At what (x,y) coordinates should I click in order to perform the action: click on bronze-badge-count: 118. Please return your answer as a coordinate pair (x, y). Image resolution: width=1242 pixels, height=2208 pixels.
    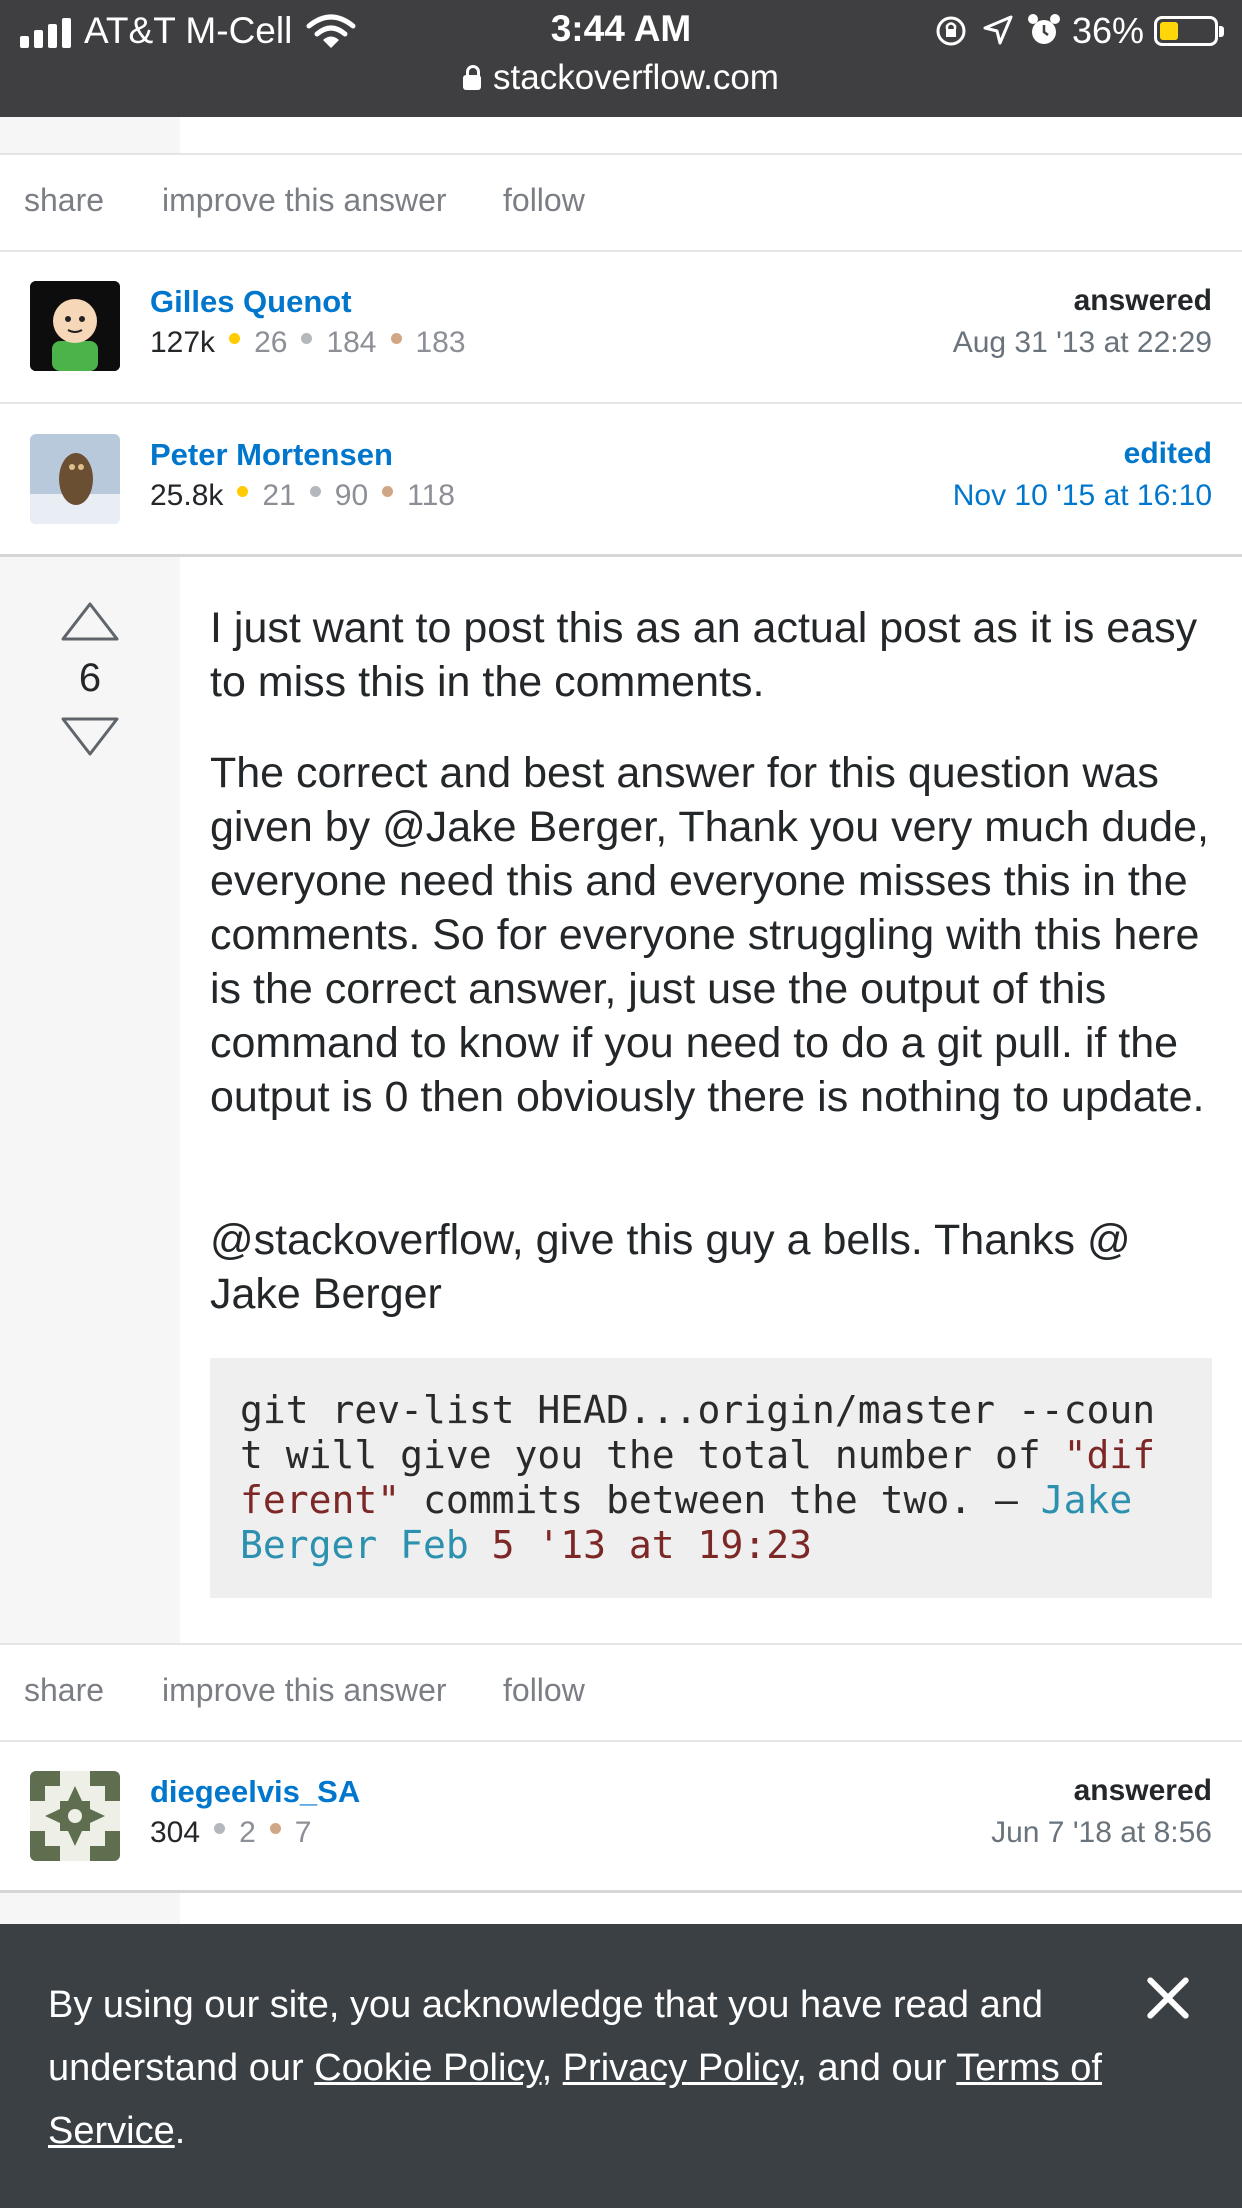
    Looking at the image, I should click on (431, 495).